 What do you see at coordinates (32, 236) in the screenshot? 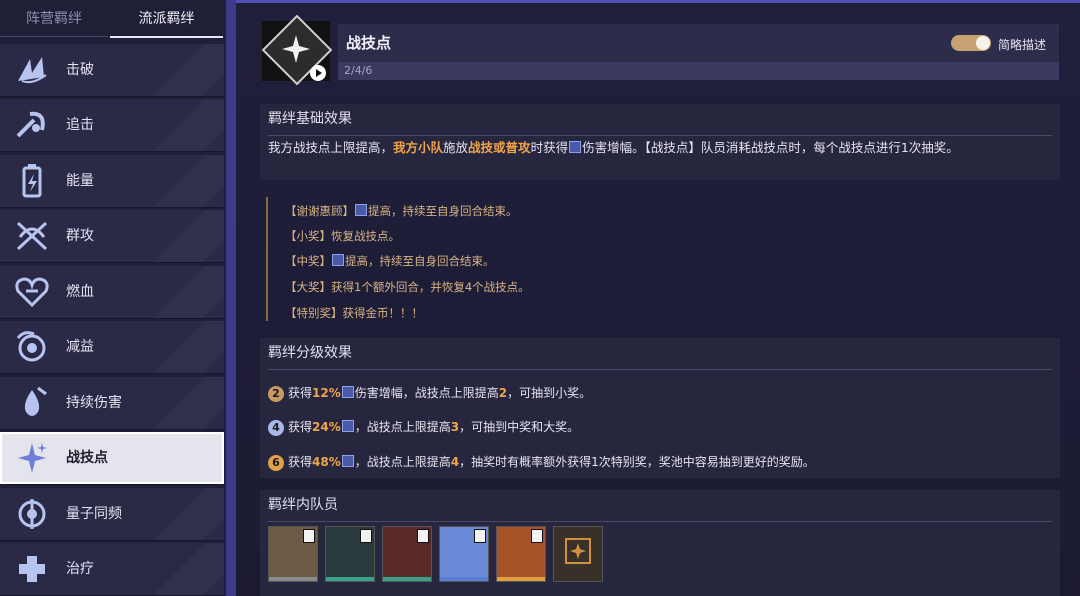
I see `aoe-crossbow-icon` at bounding box center [32, 236].